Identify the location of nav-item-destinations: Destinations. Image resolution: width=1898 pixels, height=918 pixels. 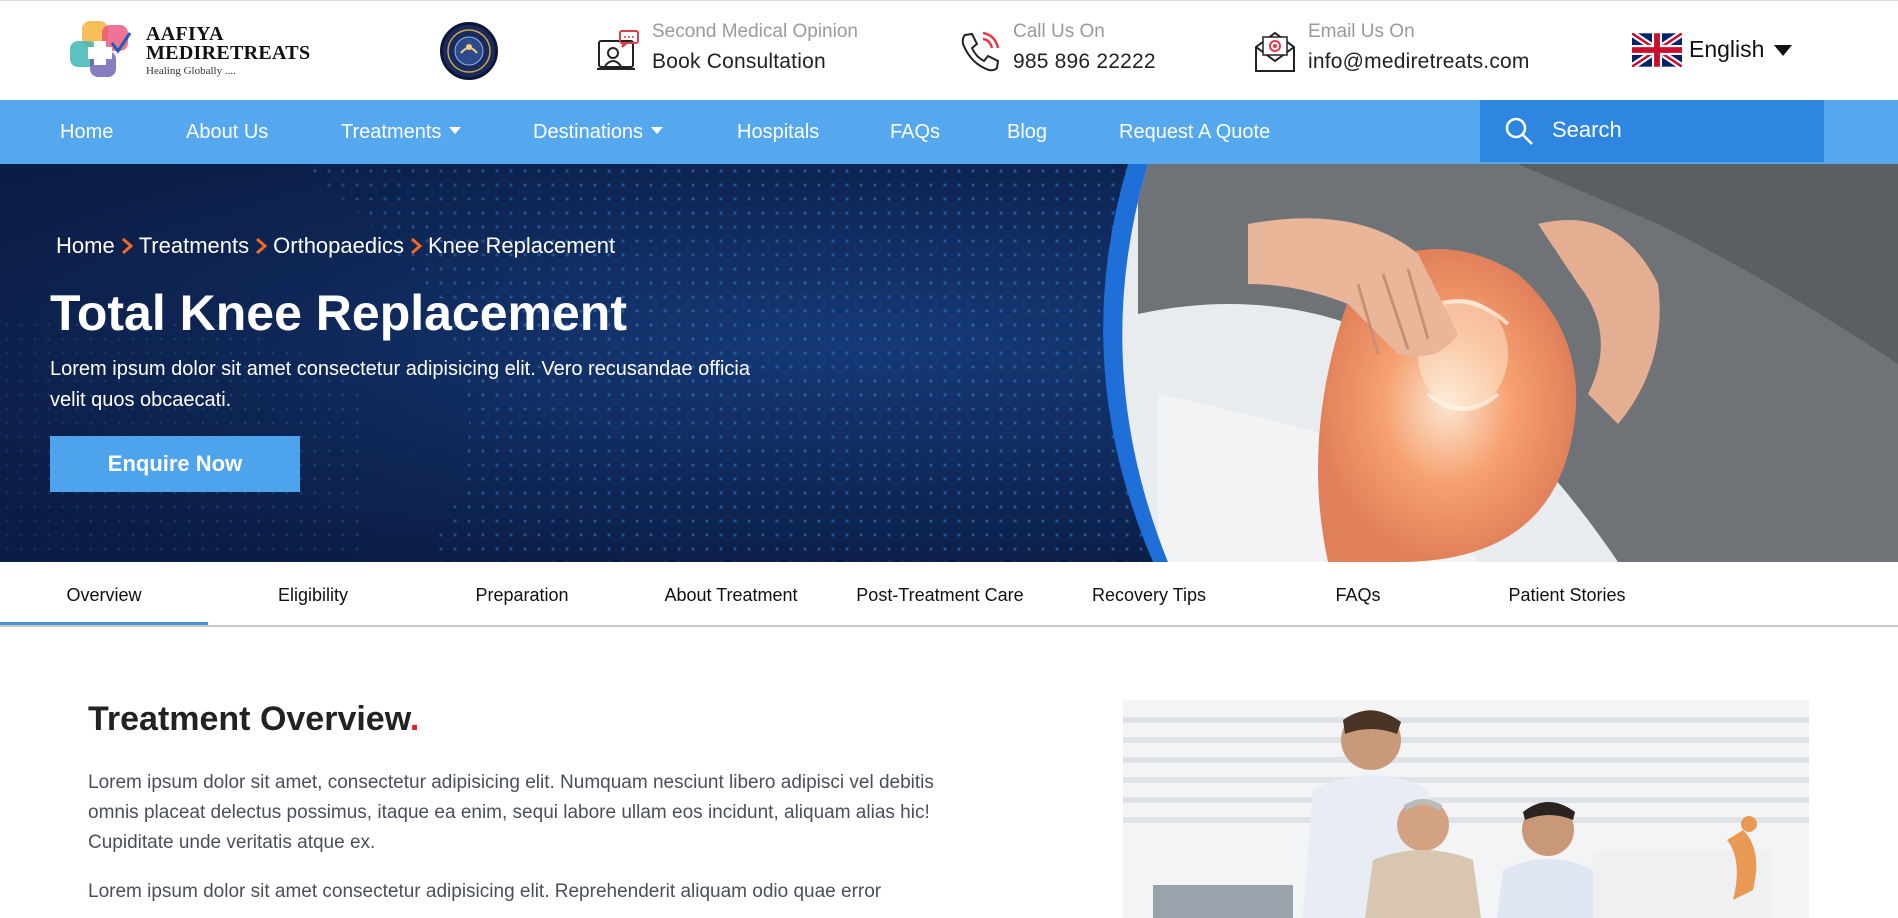
(598, 132).